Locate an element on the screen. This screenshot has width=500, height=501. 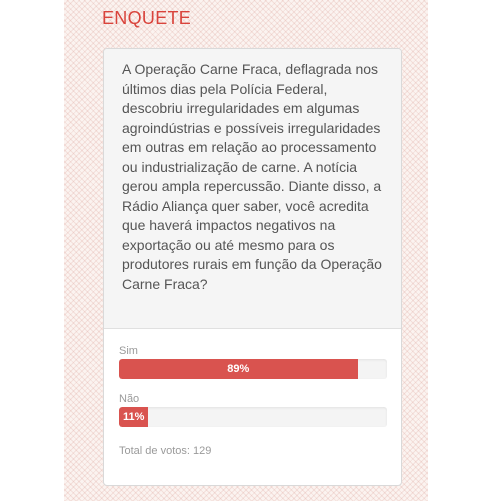
poll-option-sim: Sim 89% is located at coordinates (253, 362).